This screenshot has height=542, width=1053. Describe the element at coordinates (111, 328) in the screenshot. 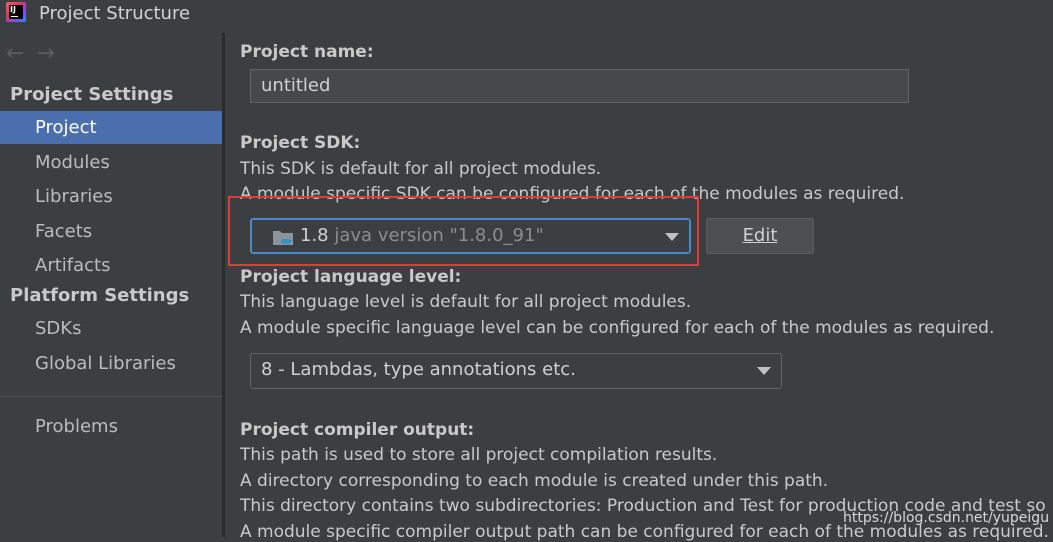

I see `sidebar-item-sdks: SDKs` at that location.